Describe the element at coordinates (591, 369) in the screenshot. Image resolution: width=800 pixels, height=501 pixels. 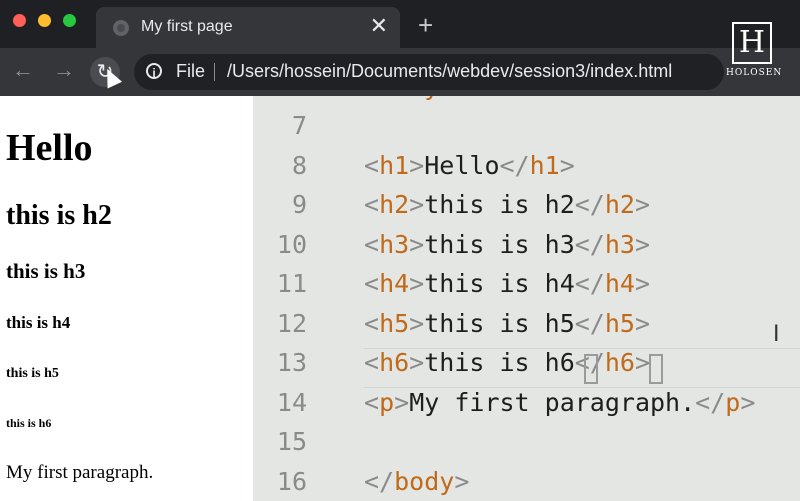
I see `bracket-match-open` at that location.